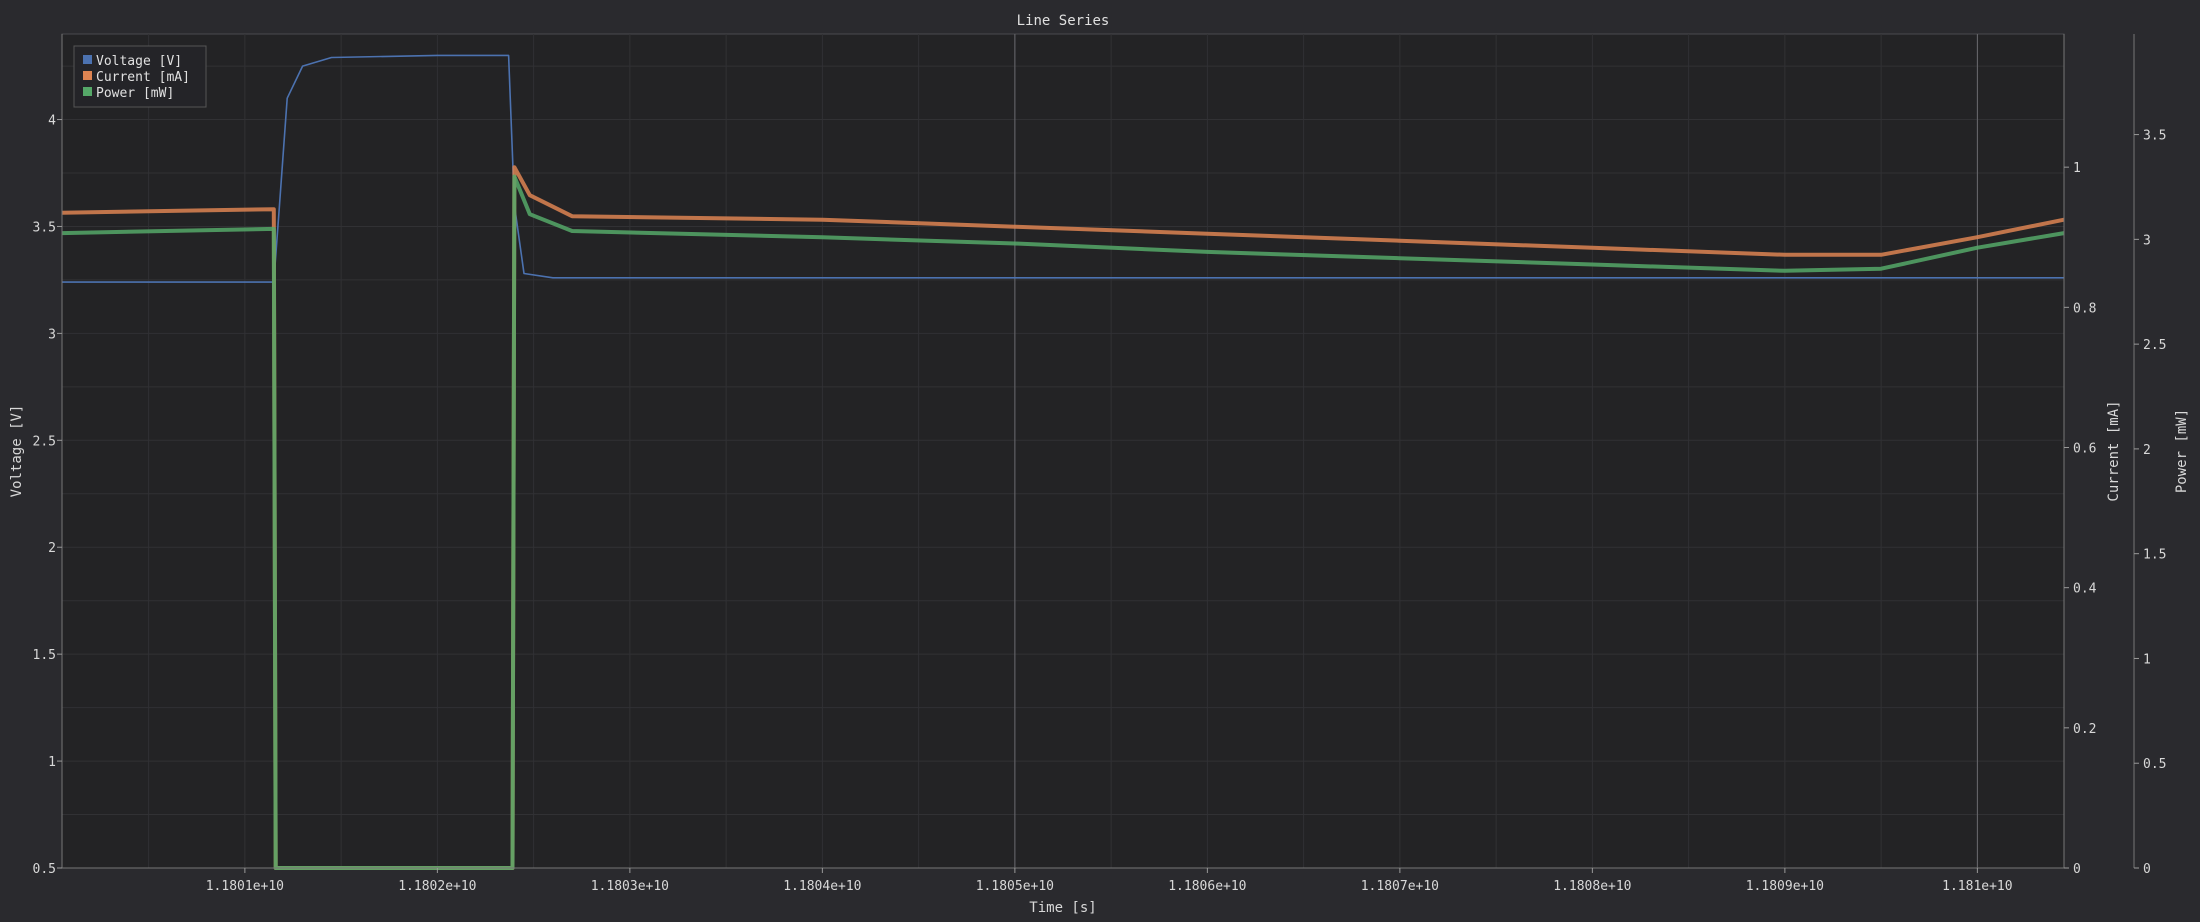 The height and width of the screenshot is (922, 2200). I want to click on y-tick-label-y1: 4, so click(52, 121).